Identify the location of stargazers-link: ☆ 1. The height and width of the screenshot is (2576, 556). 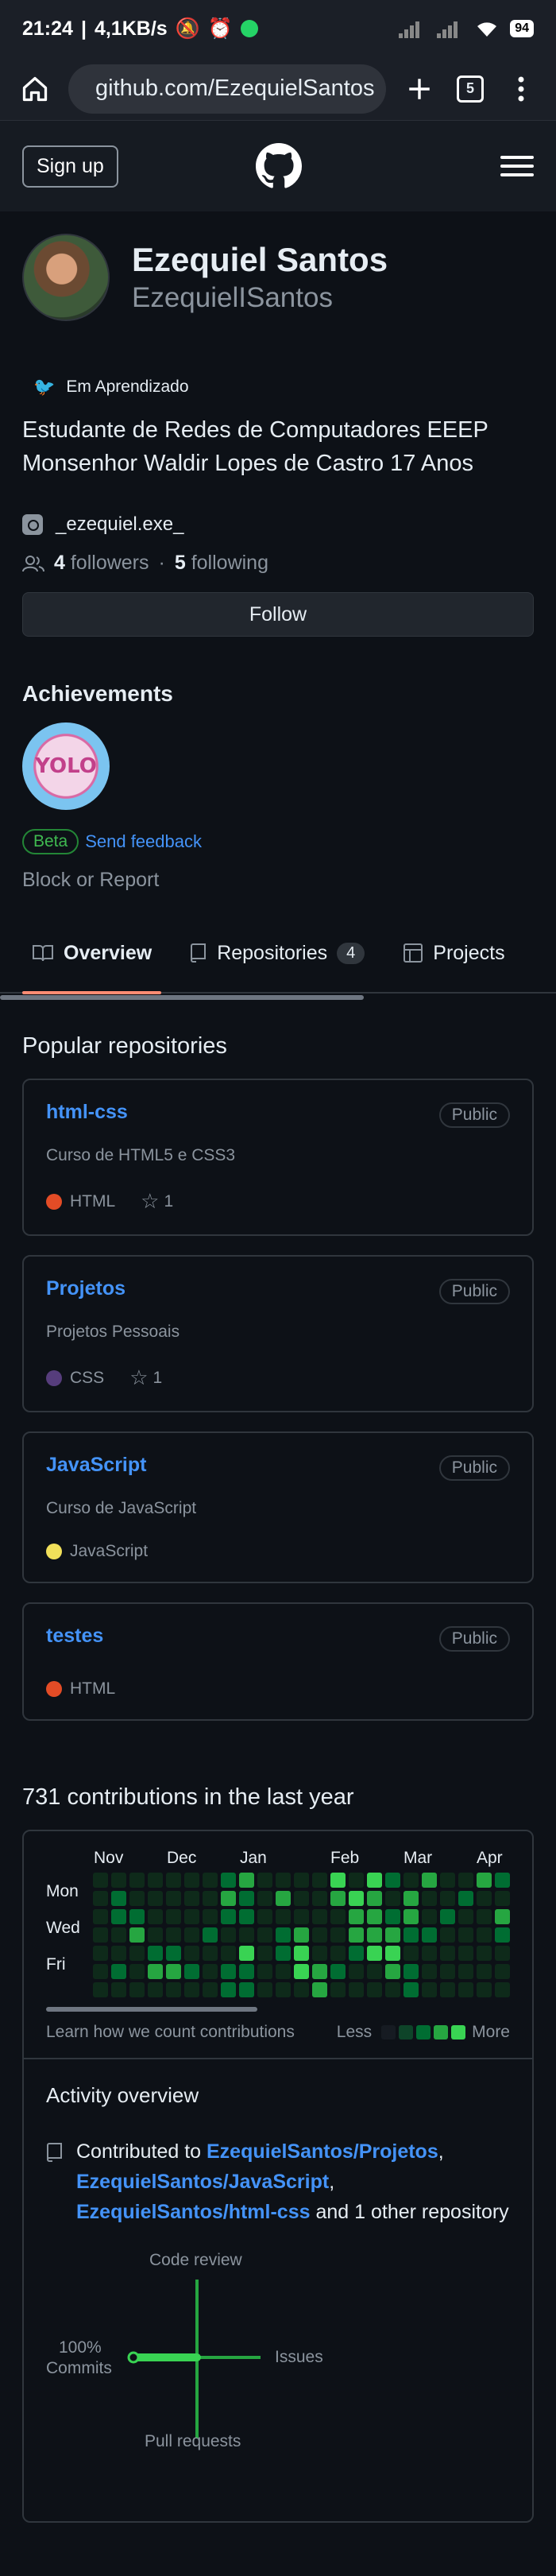
(157, 1201).